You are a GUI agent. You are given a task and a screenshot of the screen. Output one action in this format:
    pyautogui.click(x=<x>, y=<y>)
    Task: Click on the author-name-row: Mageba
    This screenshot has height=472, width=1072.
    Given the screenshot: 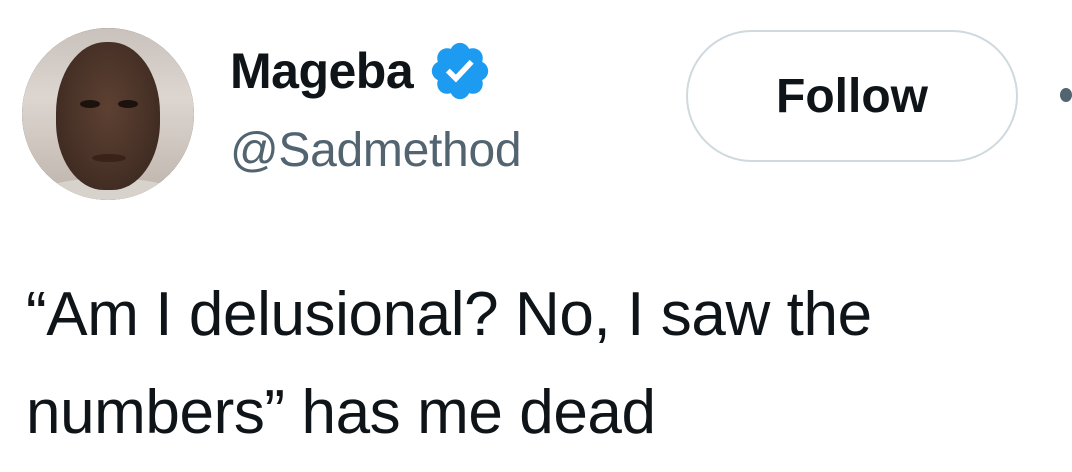 What is the action you would take?
    pyautogui.click(x=361, y=71)
    